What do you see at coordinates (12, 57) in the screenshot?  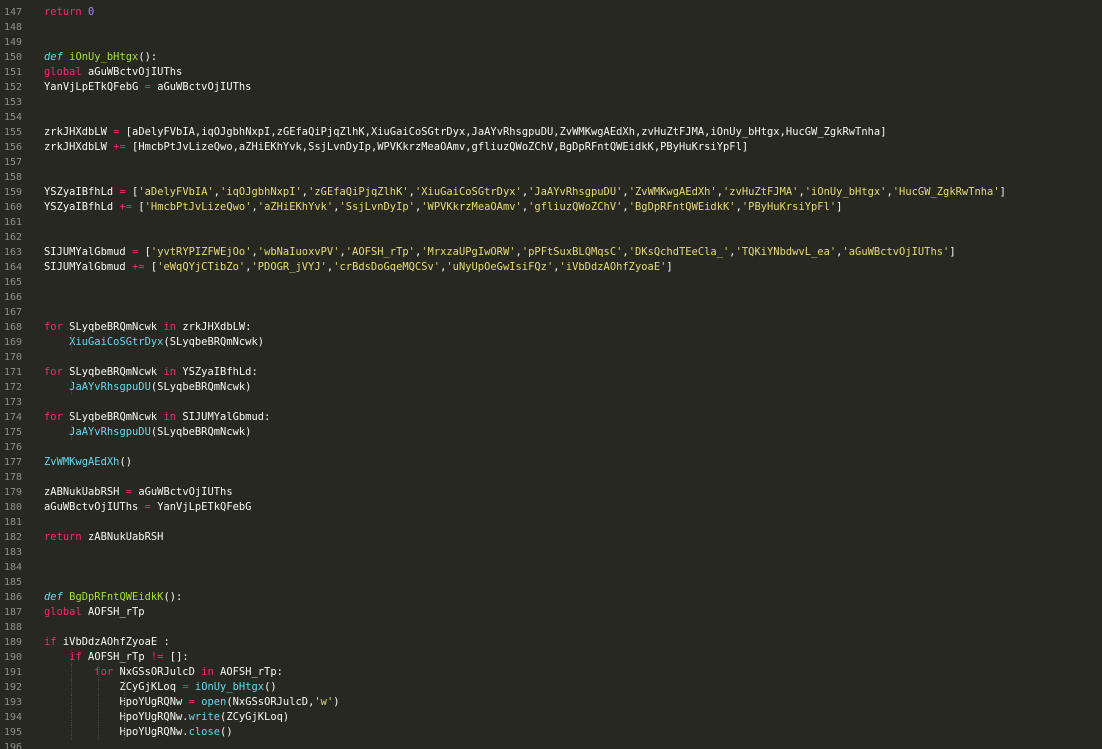 I see `line-number: 150` at bounding box center [12, 57].